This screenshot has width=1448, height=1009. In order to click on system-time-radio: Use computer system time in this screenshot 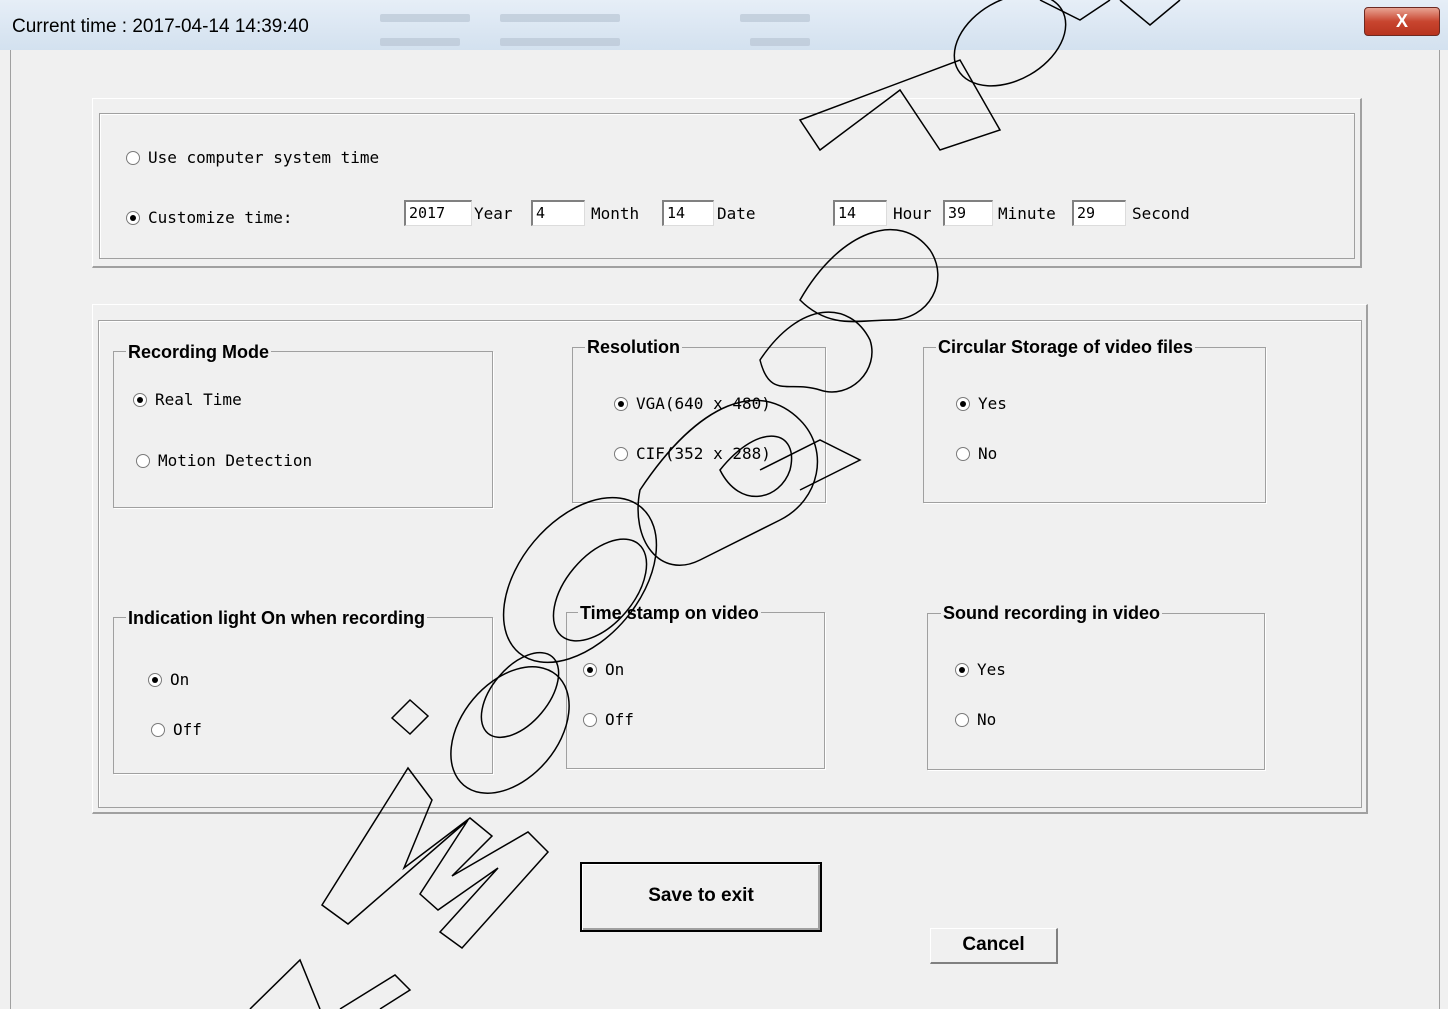, I will do `click(252, 157)`.